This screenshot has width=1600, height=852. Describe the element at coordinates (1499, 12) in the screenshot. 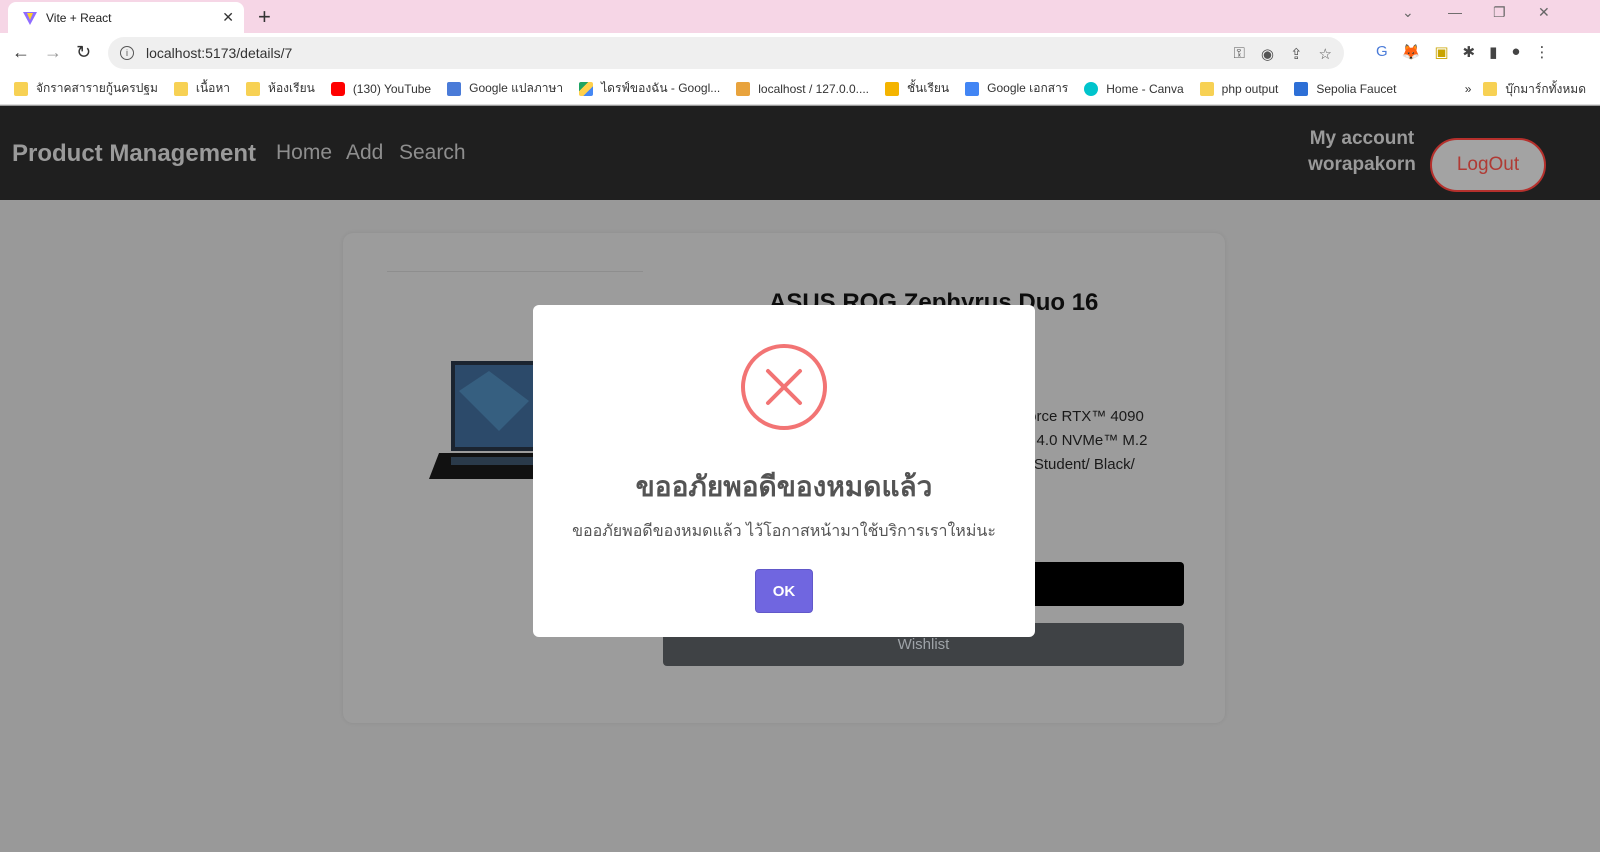

I see `restore-icon: ❐` at that location.